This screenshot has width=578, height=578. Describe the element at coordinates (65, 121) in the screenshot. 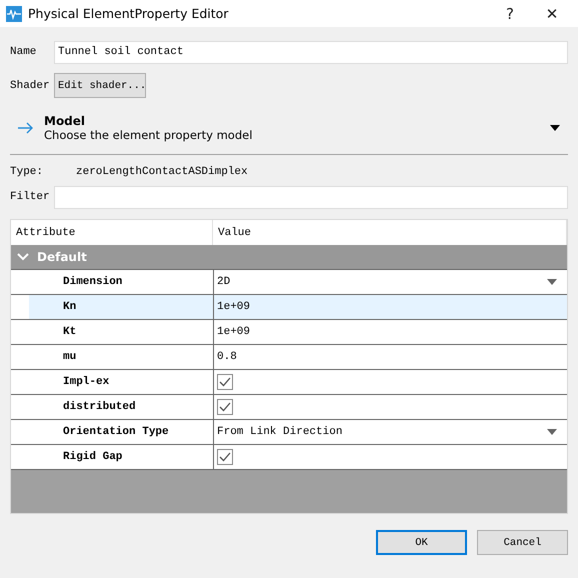

I see `section-title: Model` at that location.